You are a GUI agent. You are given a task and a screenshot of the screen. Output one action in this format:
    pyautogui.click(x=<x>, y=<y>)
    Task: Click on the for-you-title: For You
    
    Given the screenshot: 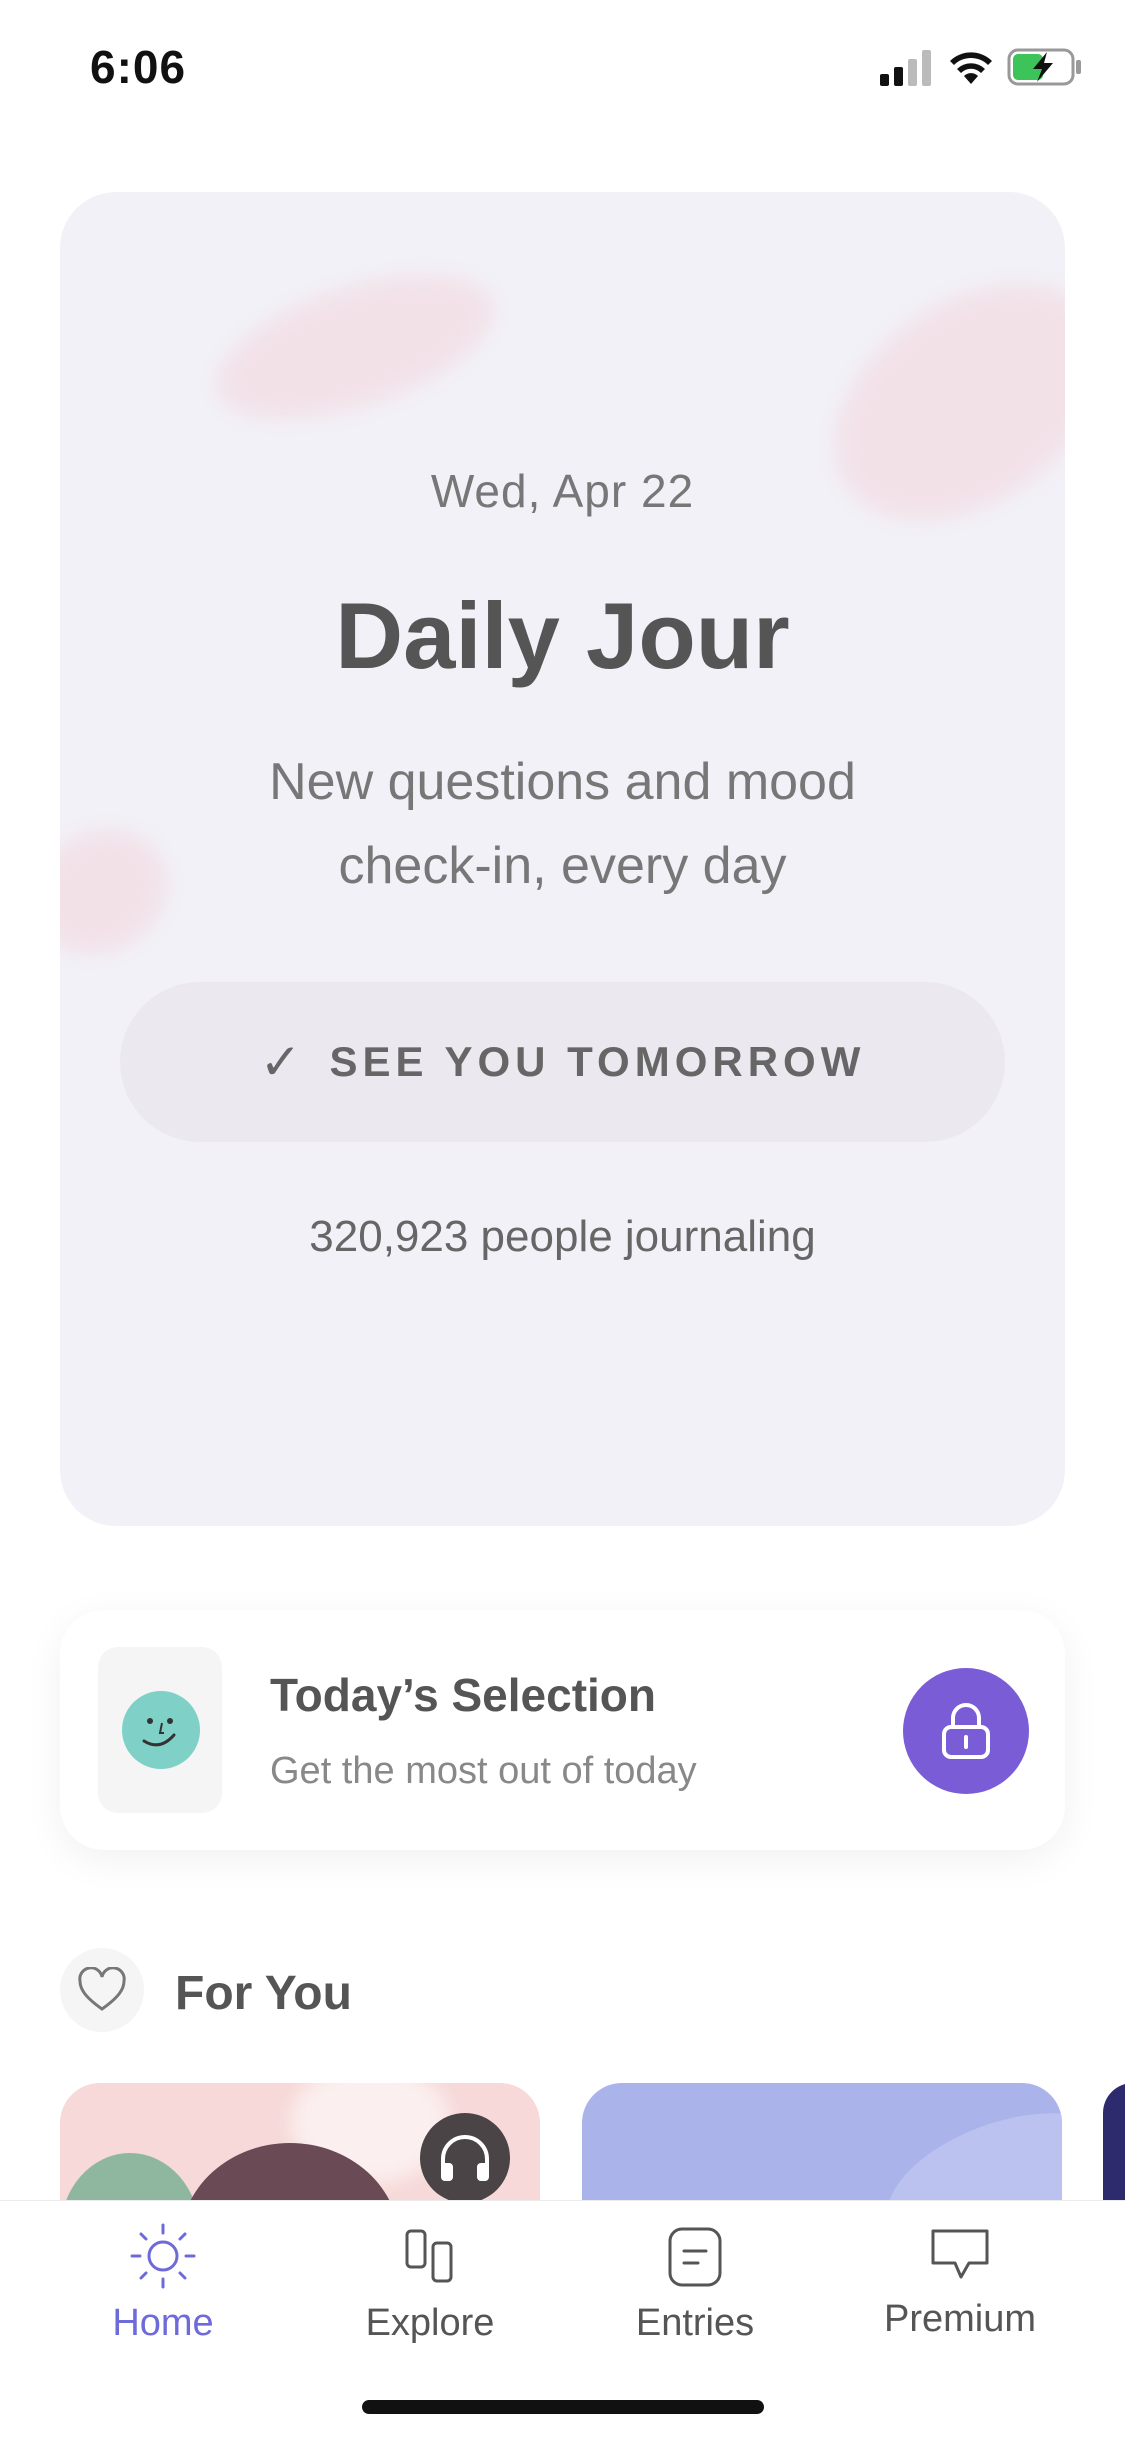 What is the action you would take?
    pyautogui.click(x=263, y=1993)
    